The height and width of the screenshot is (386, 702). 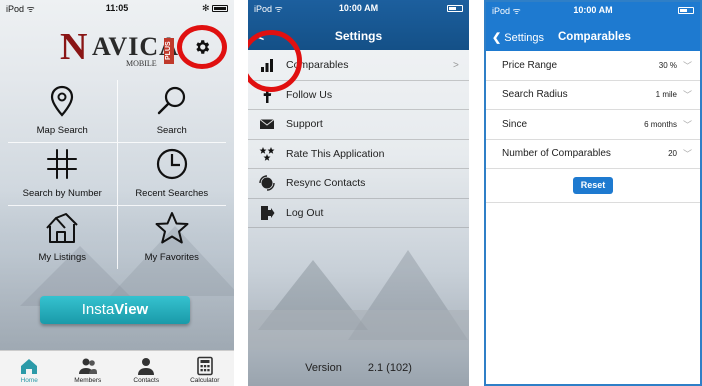 I want to click on instaview-prefix: Insta, so click(x=98, y=309).